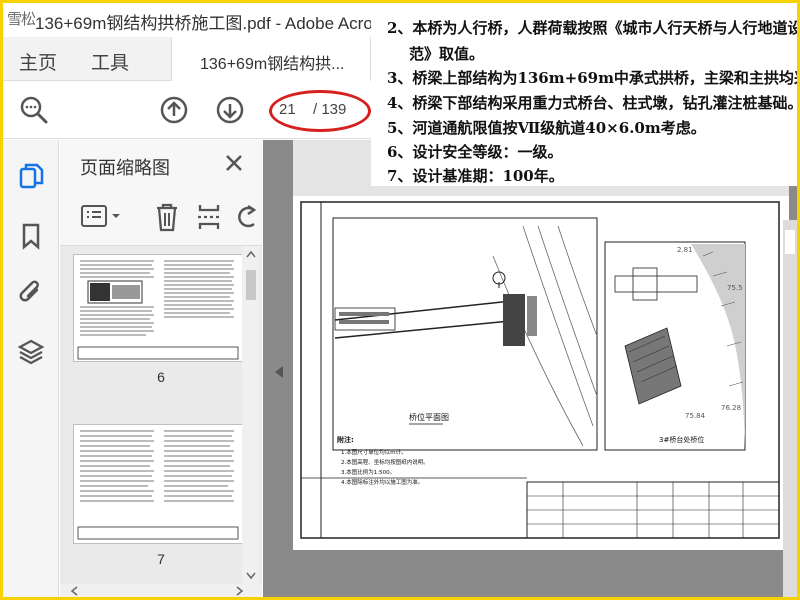 This screenshot has height=600, width=800. I want to click on panel-title: 页面缩略图, so click(125, 168).